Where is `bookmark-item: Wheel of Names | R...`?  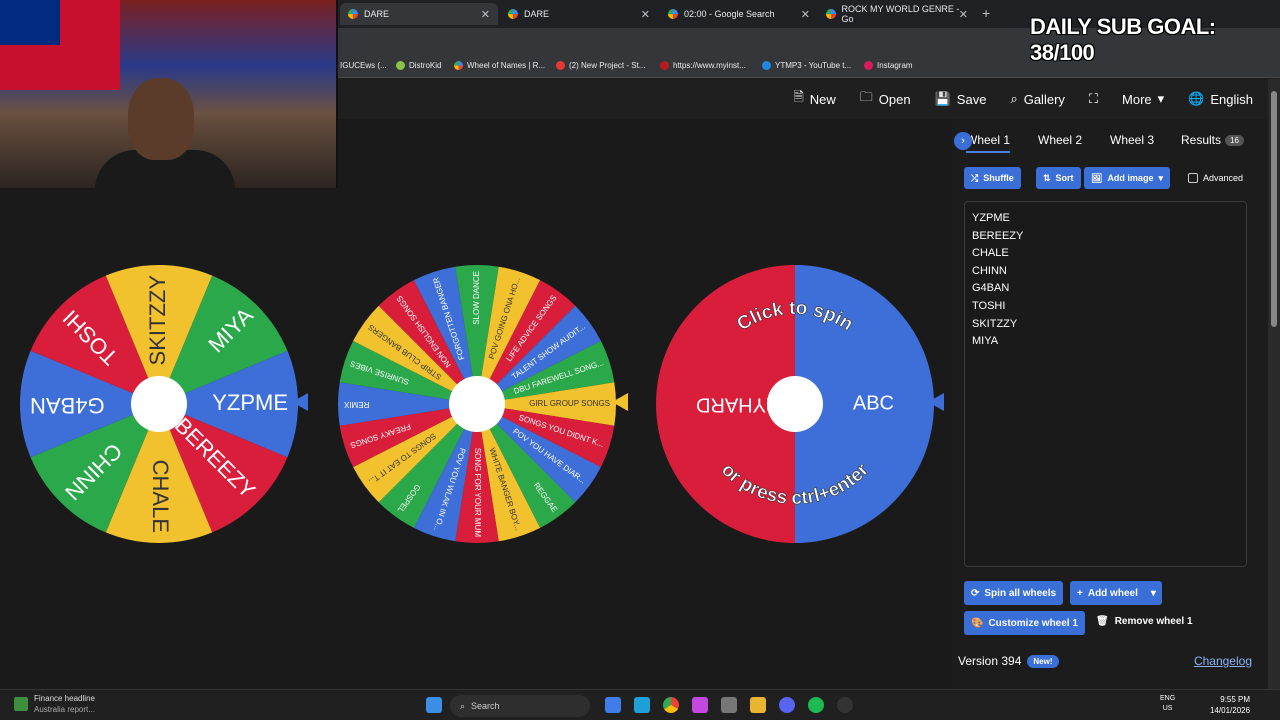 bookmark-item: Wheel of Names | R... is located at coordinates (499, 65).